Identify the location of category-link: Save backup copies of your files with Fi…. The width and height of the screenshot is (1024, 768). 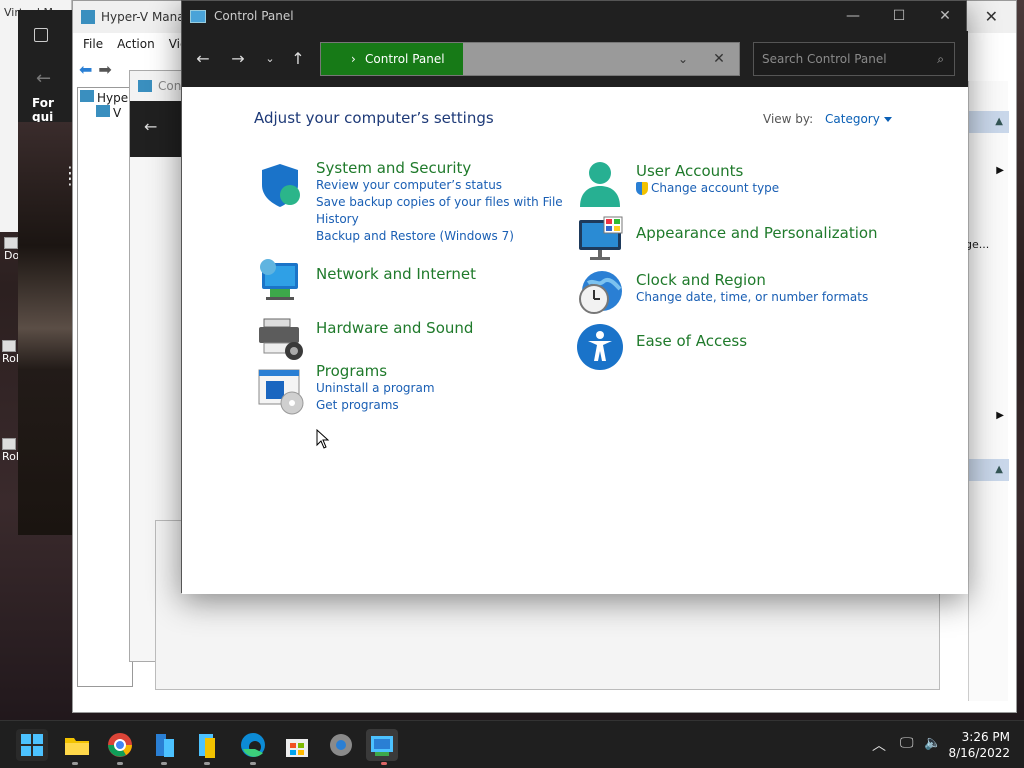
(441, 202).